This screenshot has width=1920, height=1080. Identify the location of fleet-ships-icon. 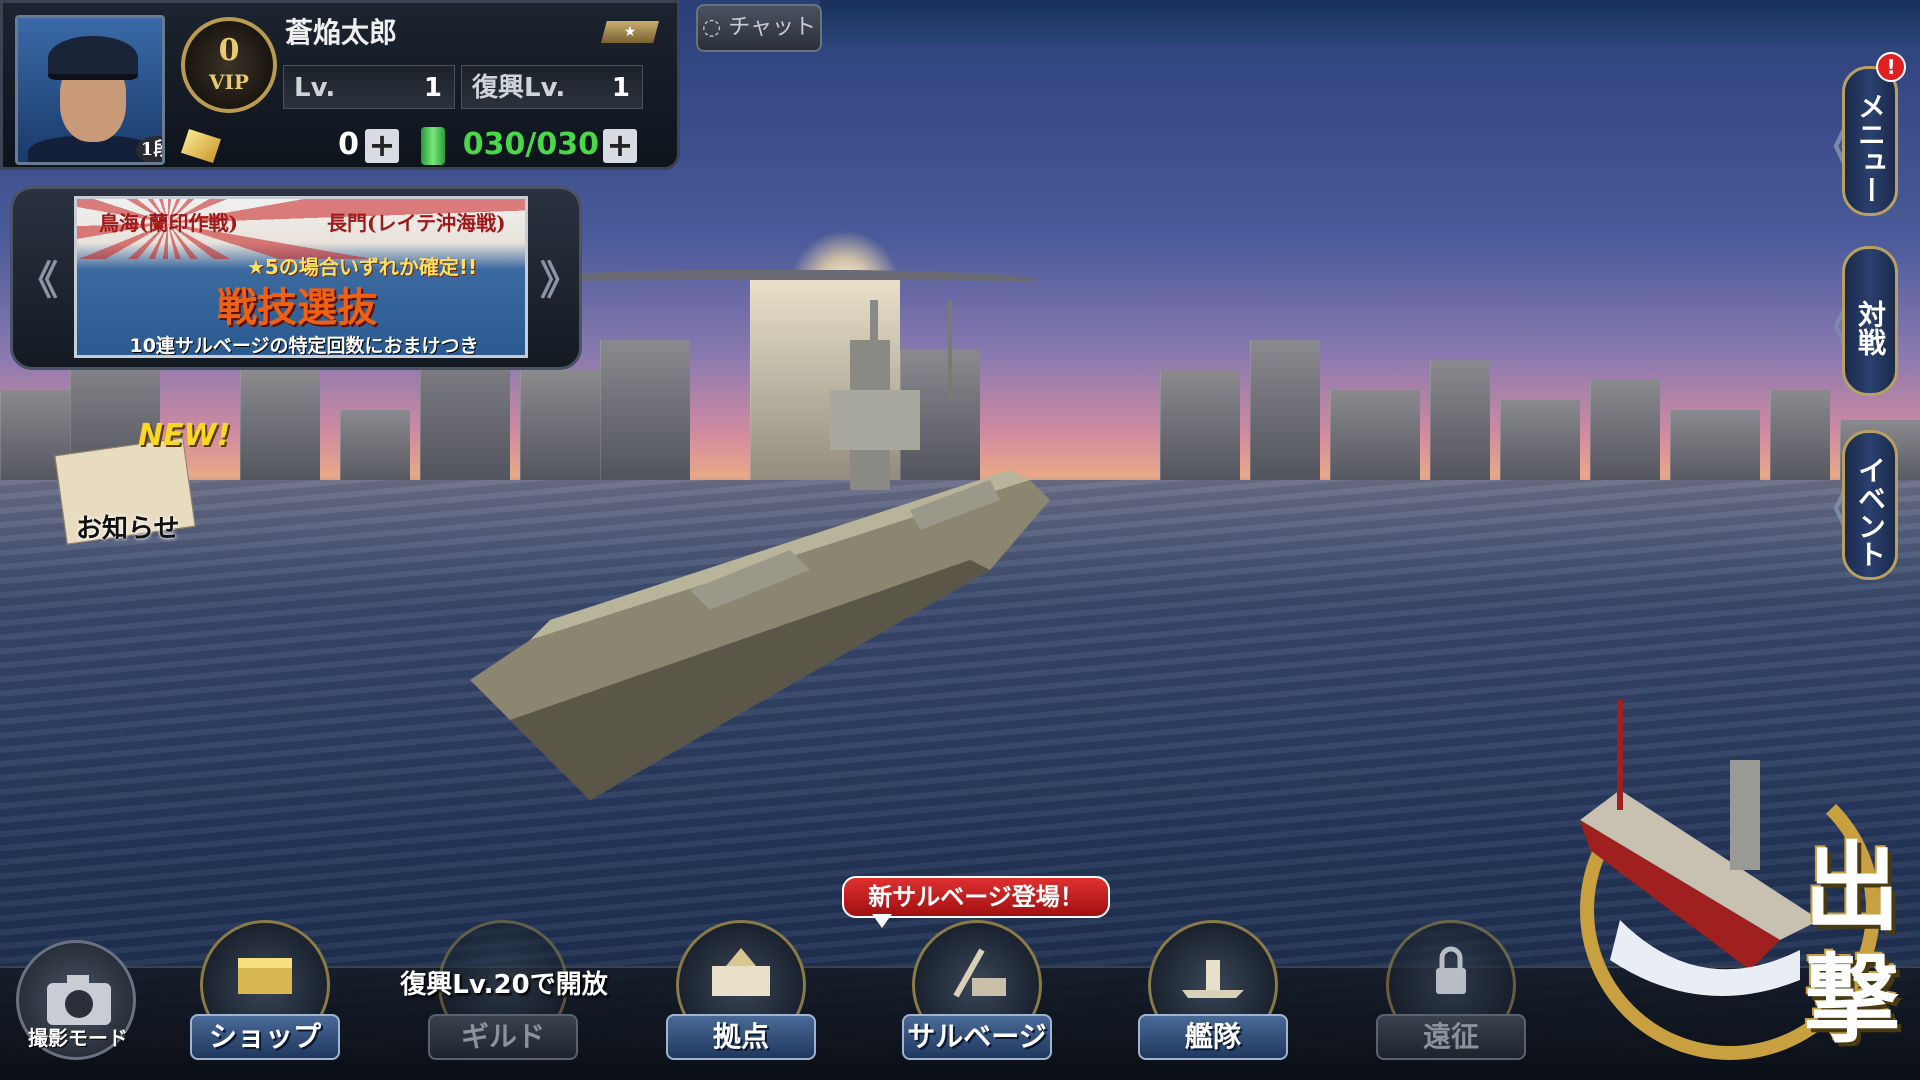
(1213, 979).